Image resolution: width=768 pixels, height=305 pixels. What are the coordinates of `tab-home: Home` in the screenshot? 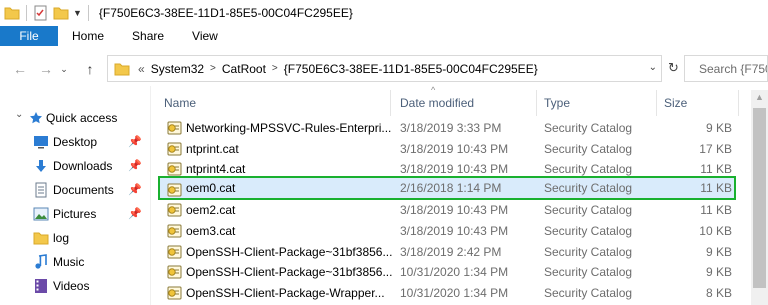 It's located at (88, 36).